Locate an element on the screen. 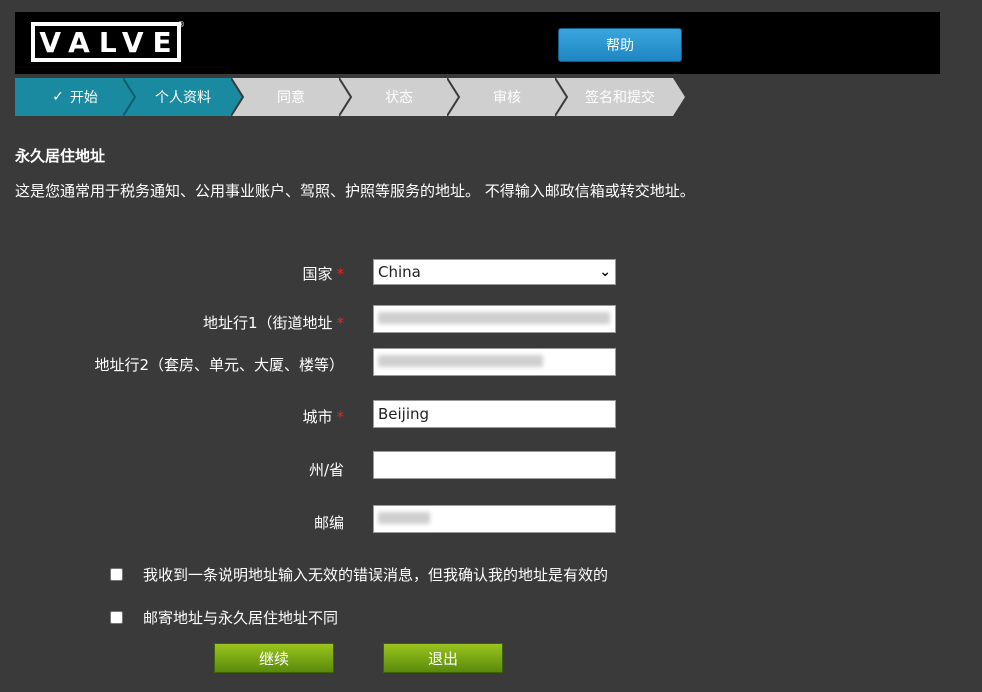 Image resolution: width=982 pixels, height=692 pixels. chevron-down-icon: ⌄ is located at coordinates (605, 272).